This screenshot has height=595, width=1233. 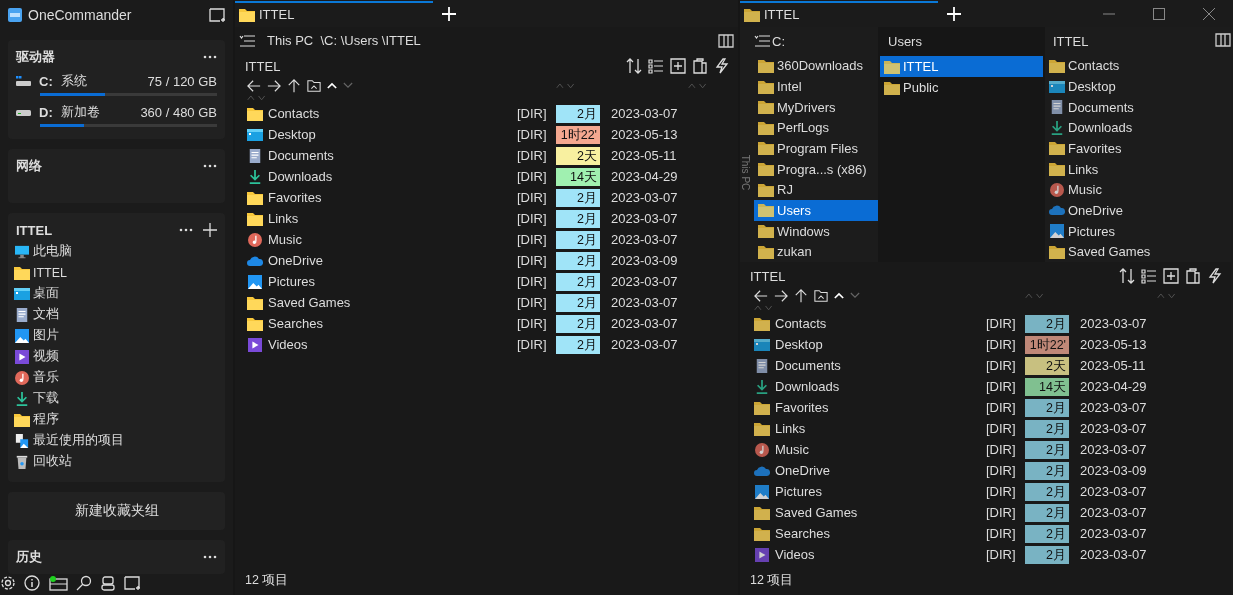 I want to click on favorite-item: 此电脑, so click(x=52, y=251).